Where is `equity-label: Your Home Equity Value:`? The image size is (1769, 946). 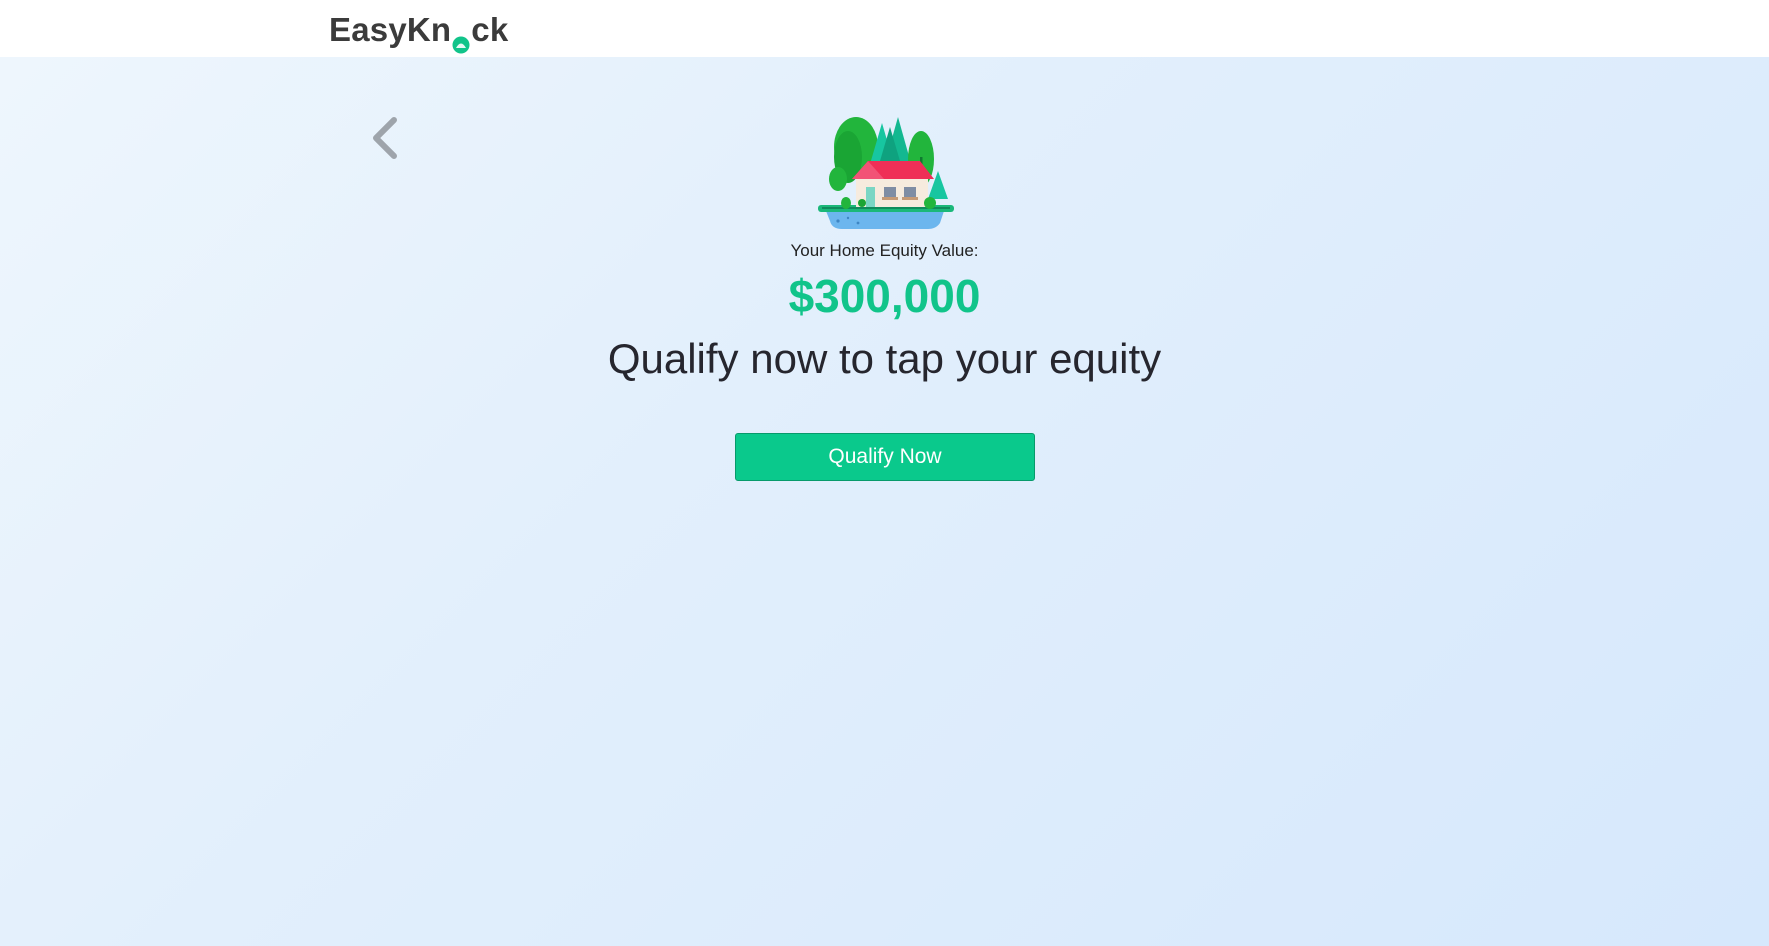 equity-label: Your Home Equity Value: is located at coordinates (884, 250).